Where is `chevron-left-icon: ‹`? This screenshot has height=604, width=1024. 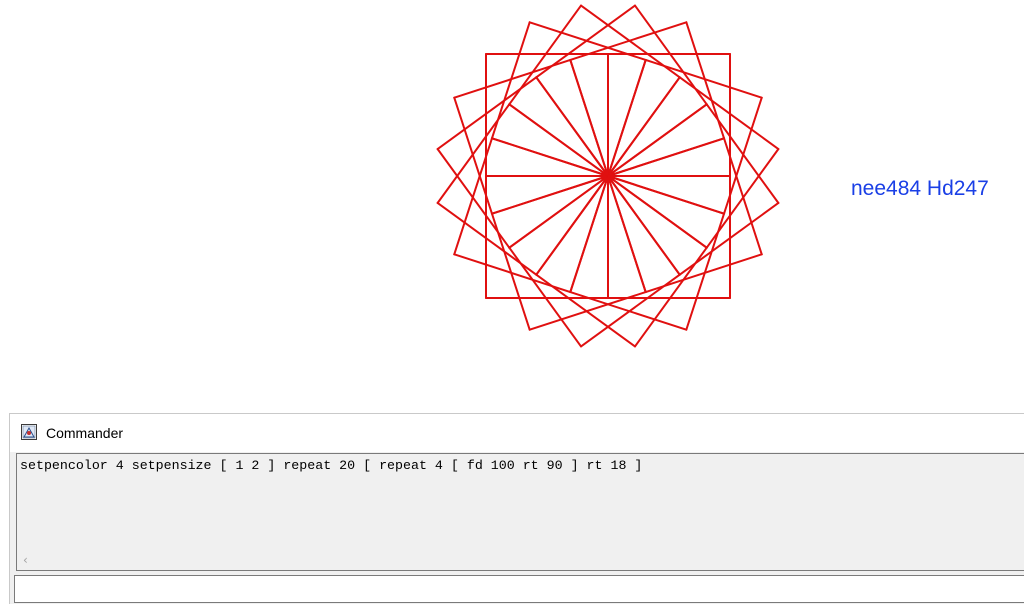
chevron-left-icon: ‹ is located at coordinates (25, 560).